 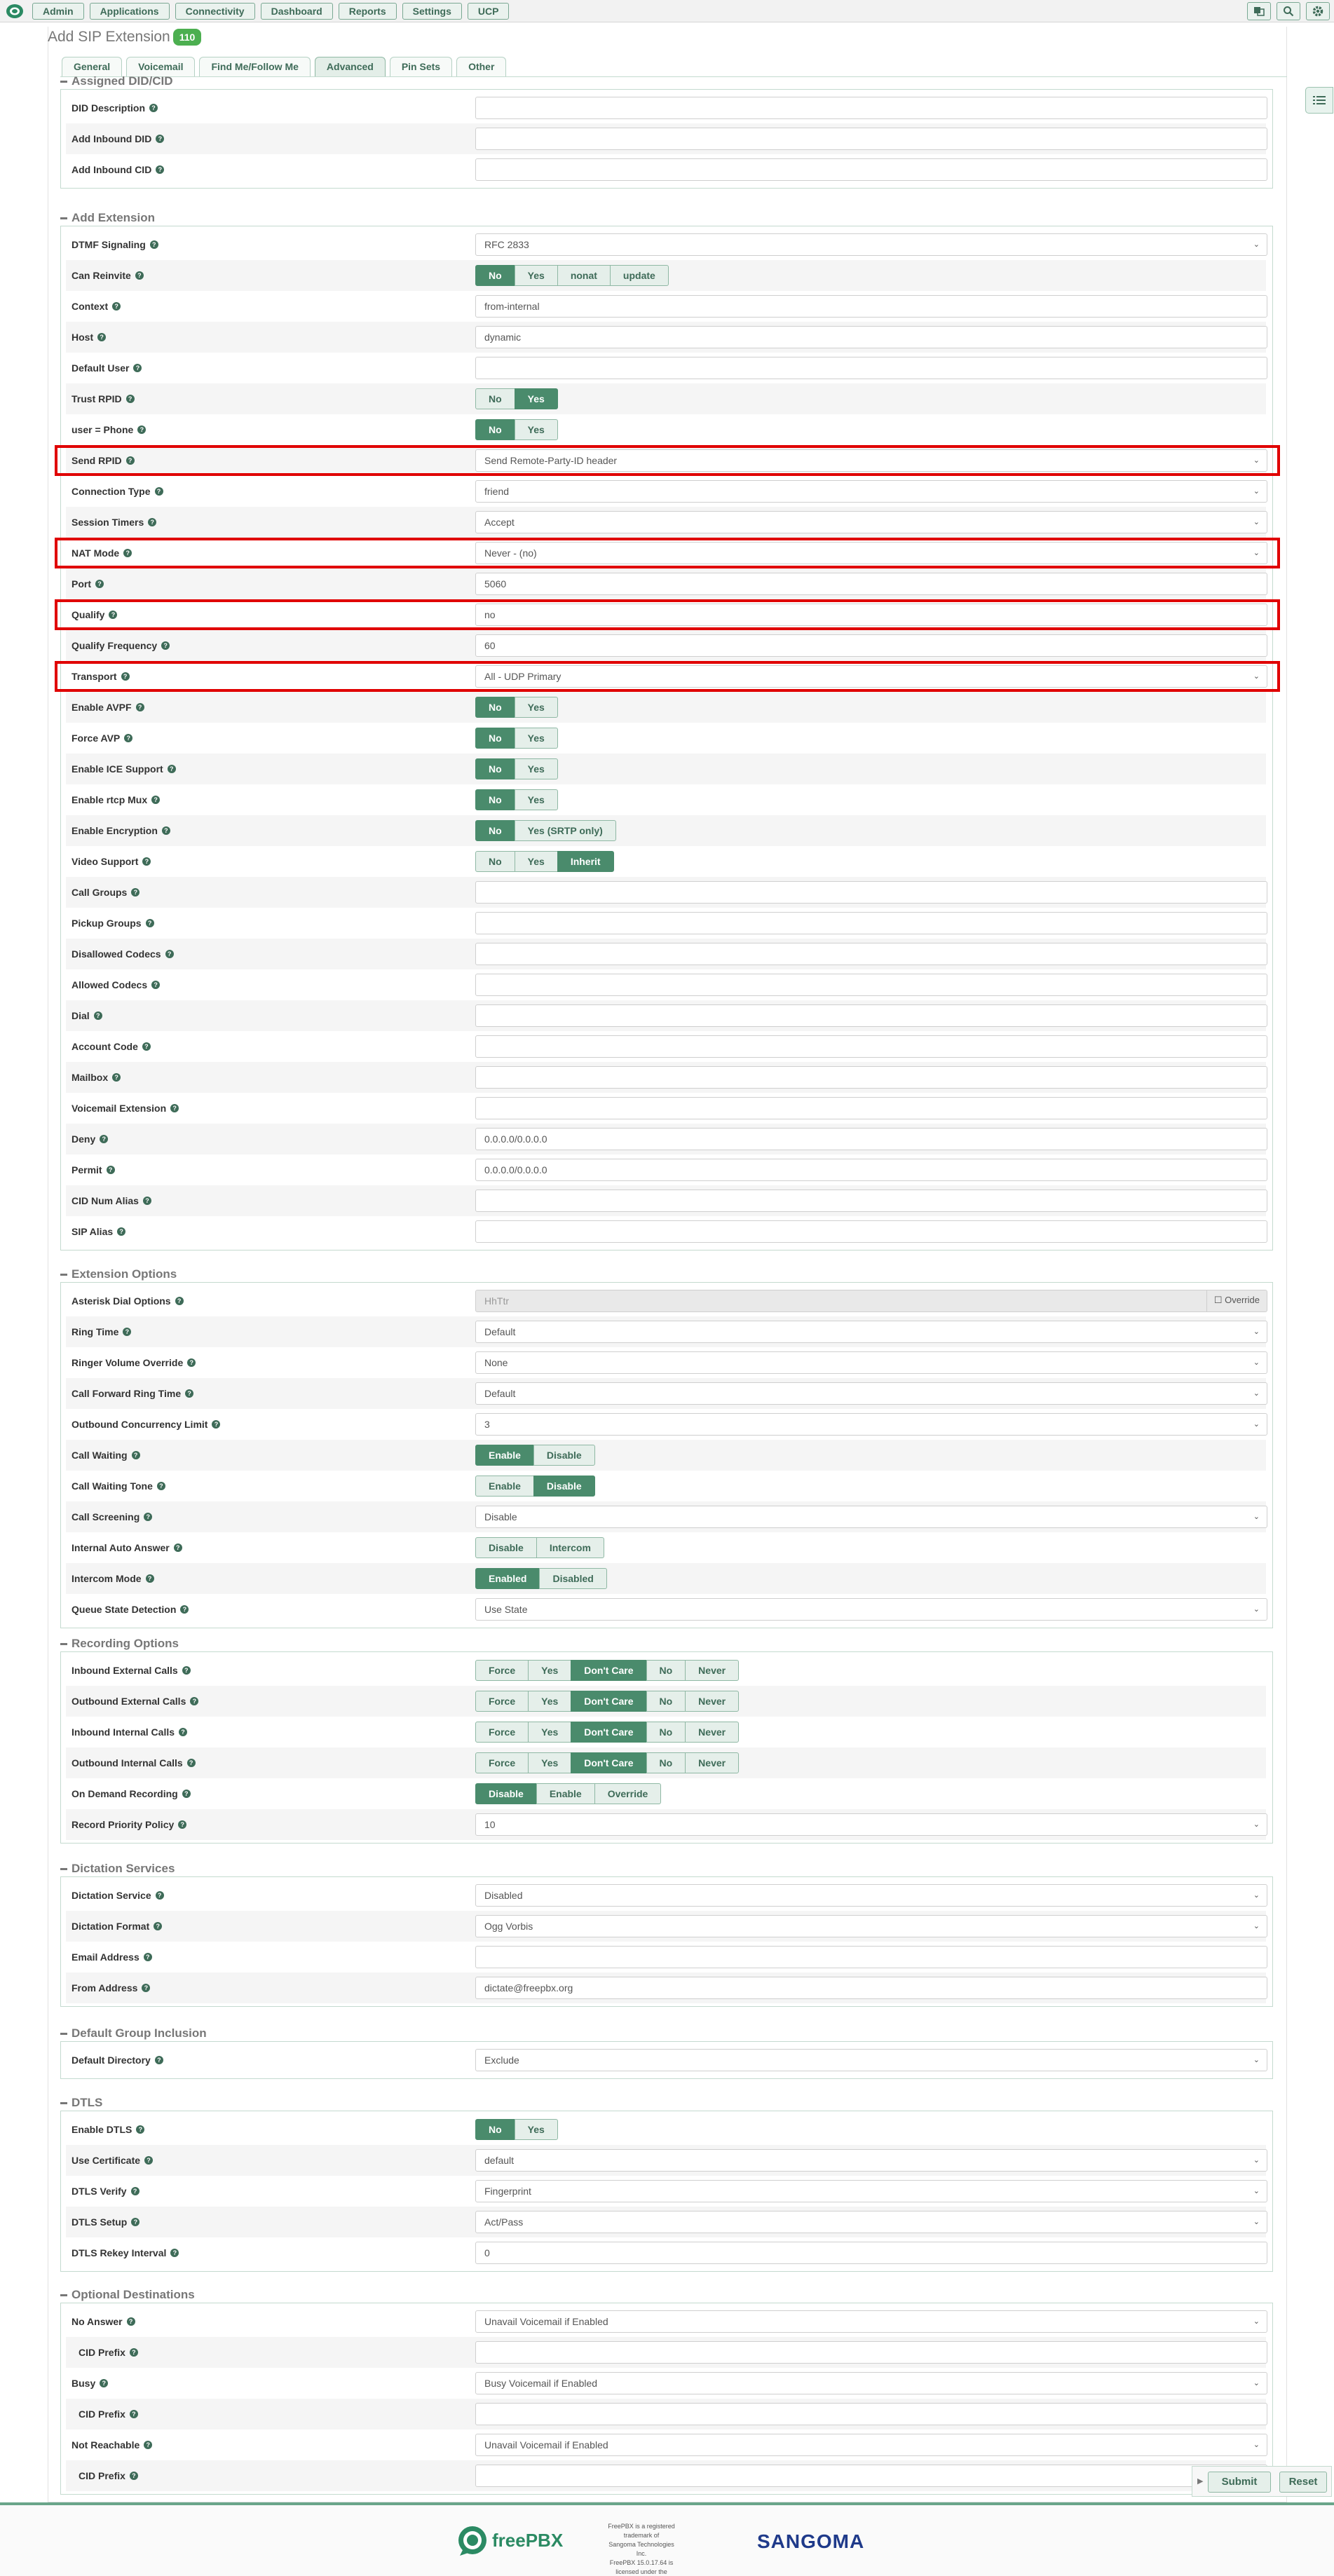 I want to click on sip-alias-input, so click(x=871, y=1231).